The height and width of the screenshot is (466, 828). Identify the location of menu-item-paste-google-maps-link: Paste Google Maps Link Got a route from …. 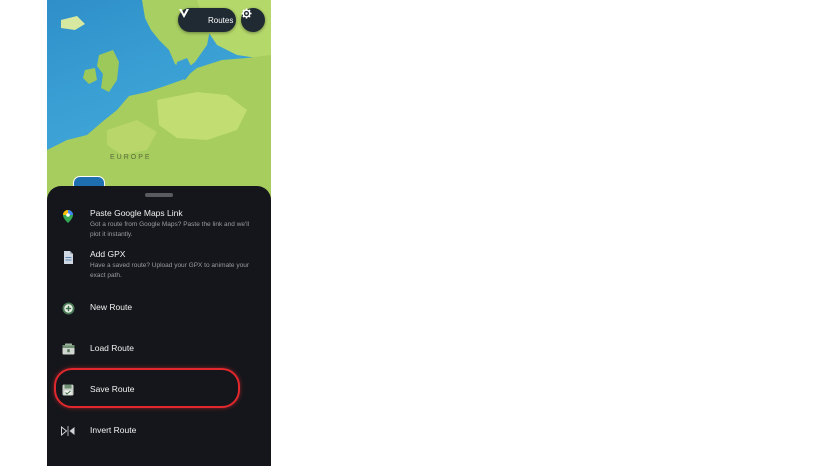
(161, 223).